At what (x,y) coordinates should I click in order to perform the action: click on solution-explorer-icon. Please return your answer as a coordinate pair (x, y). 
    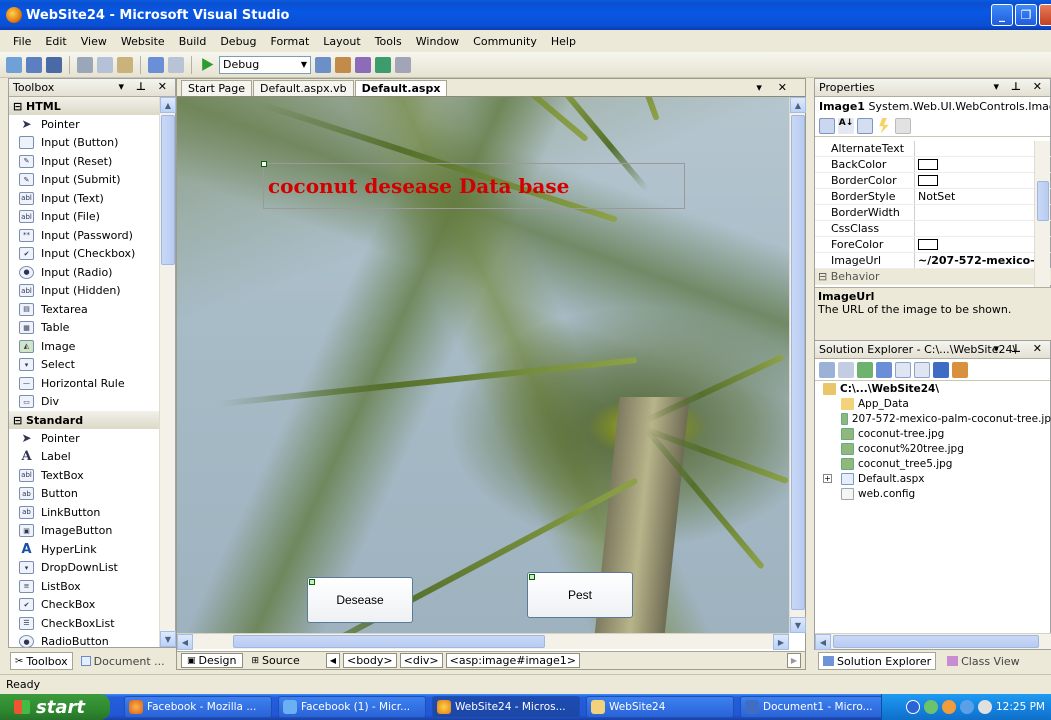
    Looking at the image, I should click on (343, 64).